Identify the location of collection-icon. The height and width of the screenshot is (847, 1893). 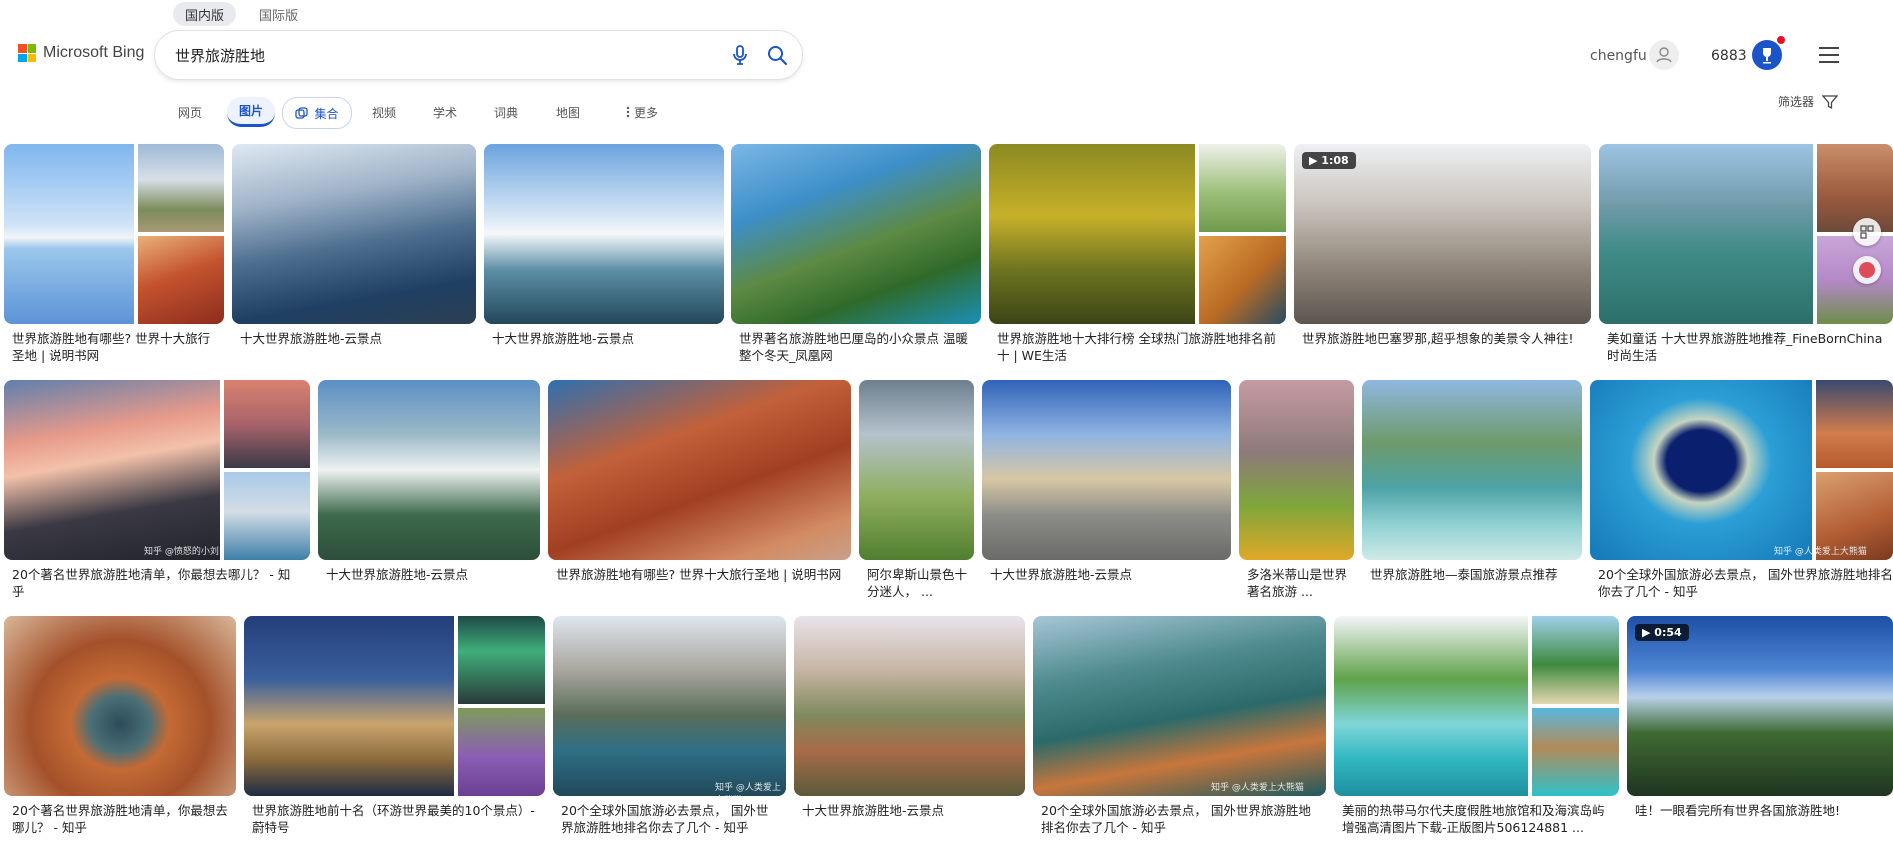
(1867, 270).